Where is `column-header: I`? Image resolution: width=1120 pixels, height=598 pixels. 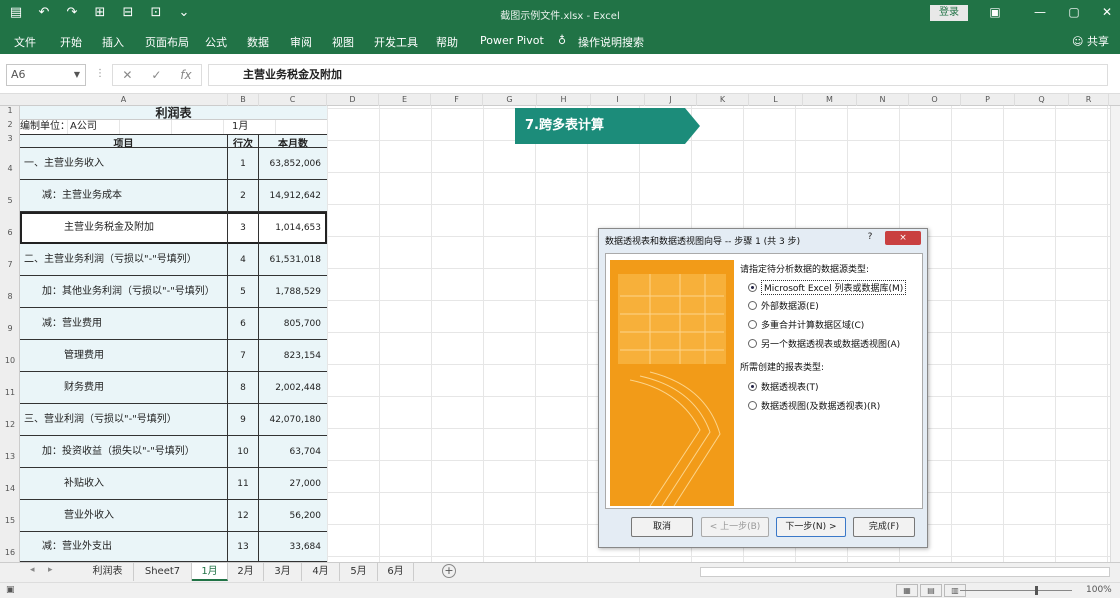
column-header: I is located at coordinates (618, 100).